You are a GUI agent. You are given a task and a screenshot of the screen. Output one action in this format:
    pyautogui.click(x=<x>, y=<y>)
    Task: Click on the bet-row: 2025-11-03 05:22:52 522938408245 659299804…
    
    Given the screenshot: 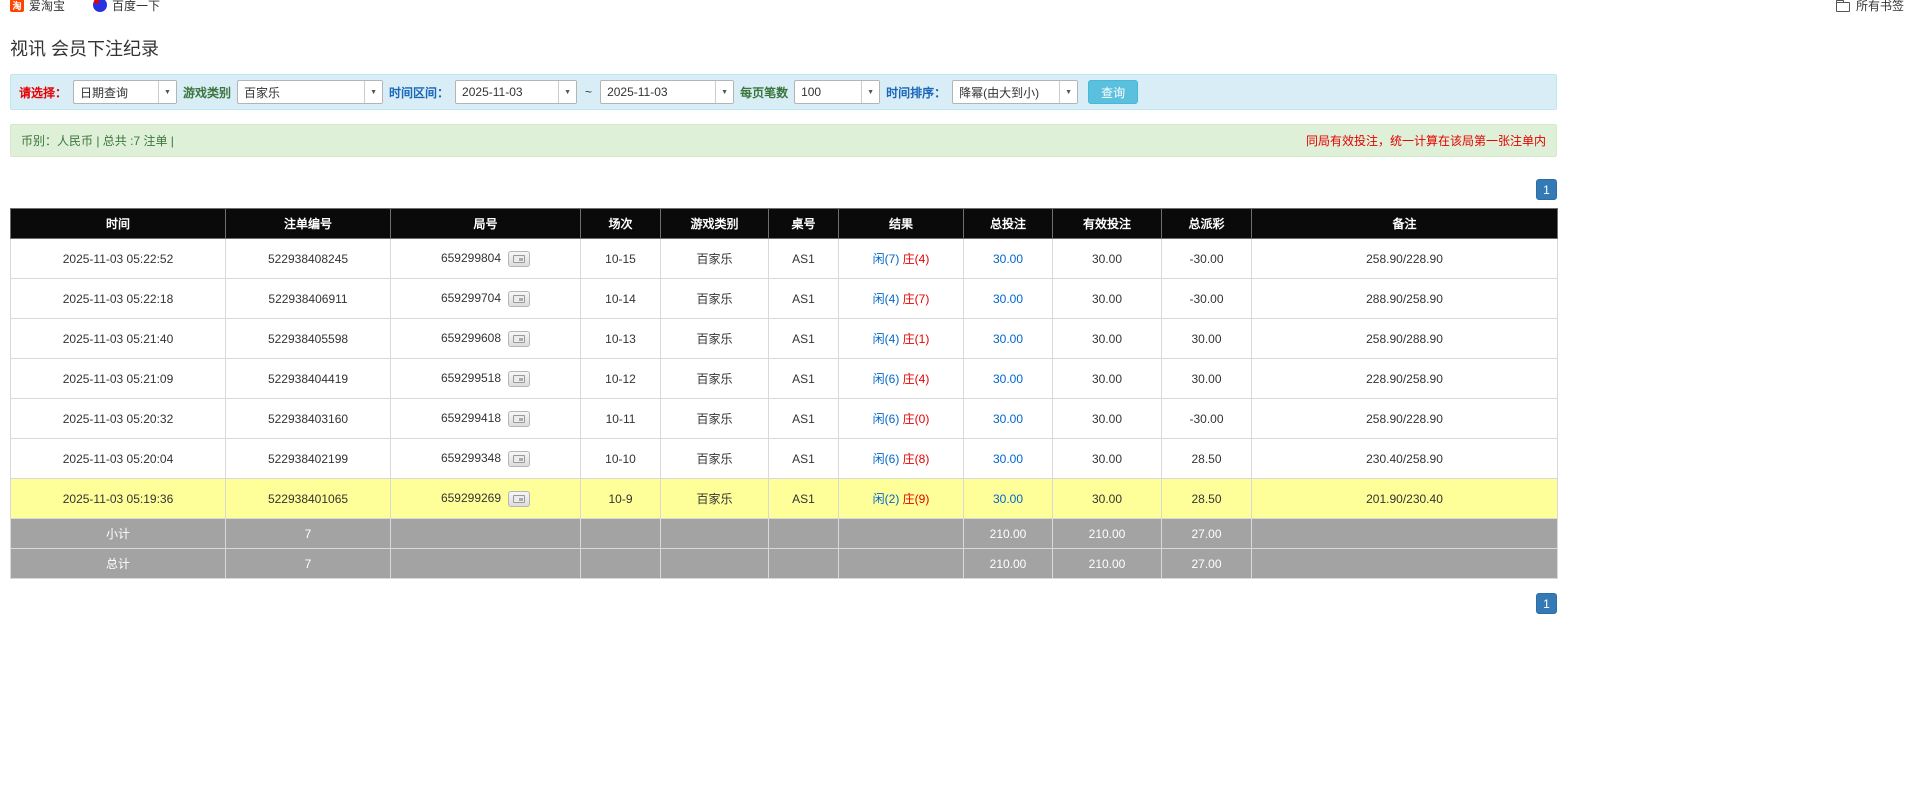 What is the action you would take?
    pyautogui.click(x=784, y=258)
    